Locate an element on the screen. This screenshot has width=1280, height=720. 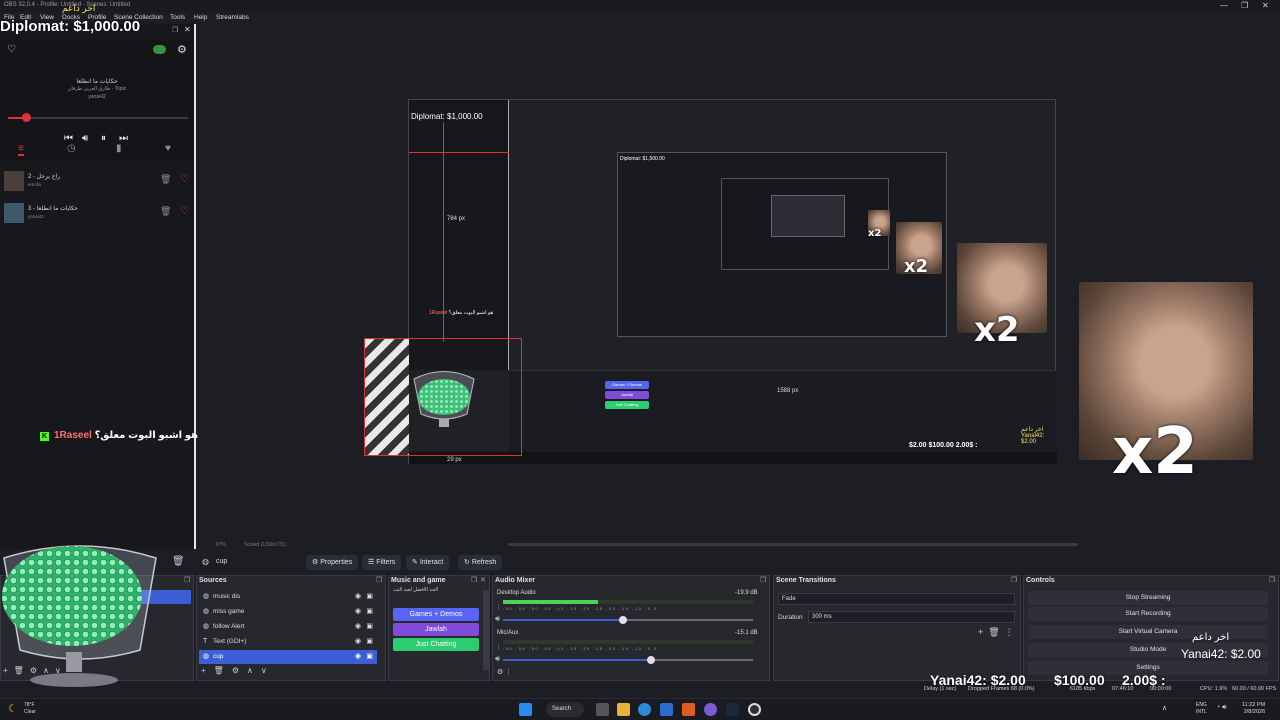
meter-level is located at coordinates (550, 602).